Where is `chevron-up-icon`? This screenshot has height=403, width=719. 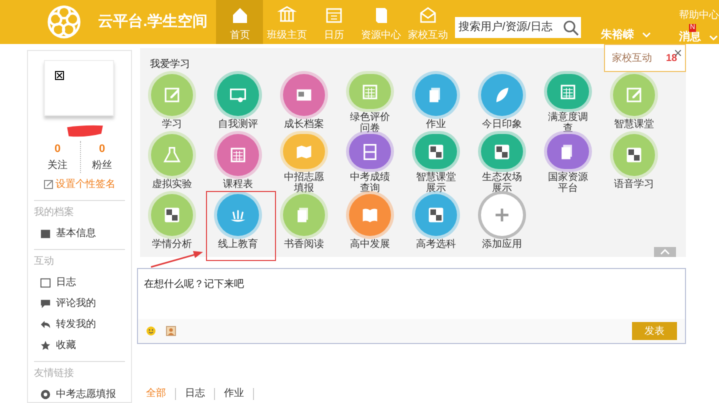 chevron-up-icon is located at coordinates (665, 252).